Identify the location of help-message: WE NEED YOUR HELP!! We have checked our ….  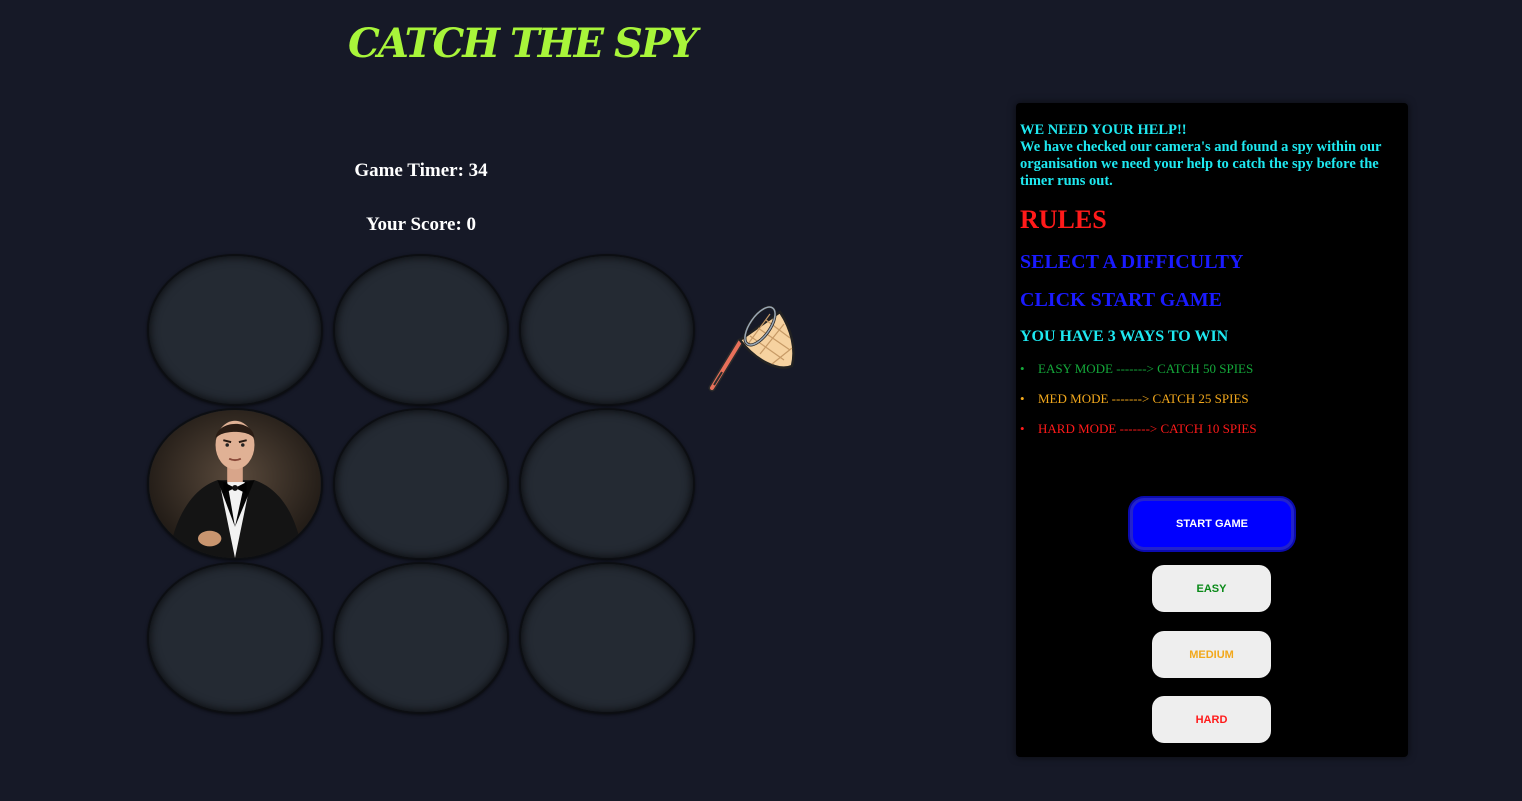
(1211, 156).